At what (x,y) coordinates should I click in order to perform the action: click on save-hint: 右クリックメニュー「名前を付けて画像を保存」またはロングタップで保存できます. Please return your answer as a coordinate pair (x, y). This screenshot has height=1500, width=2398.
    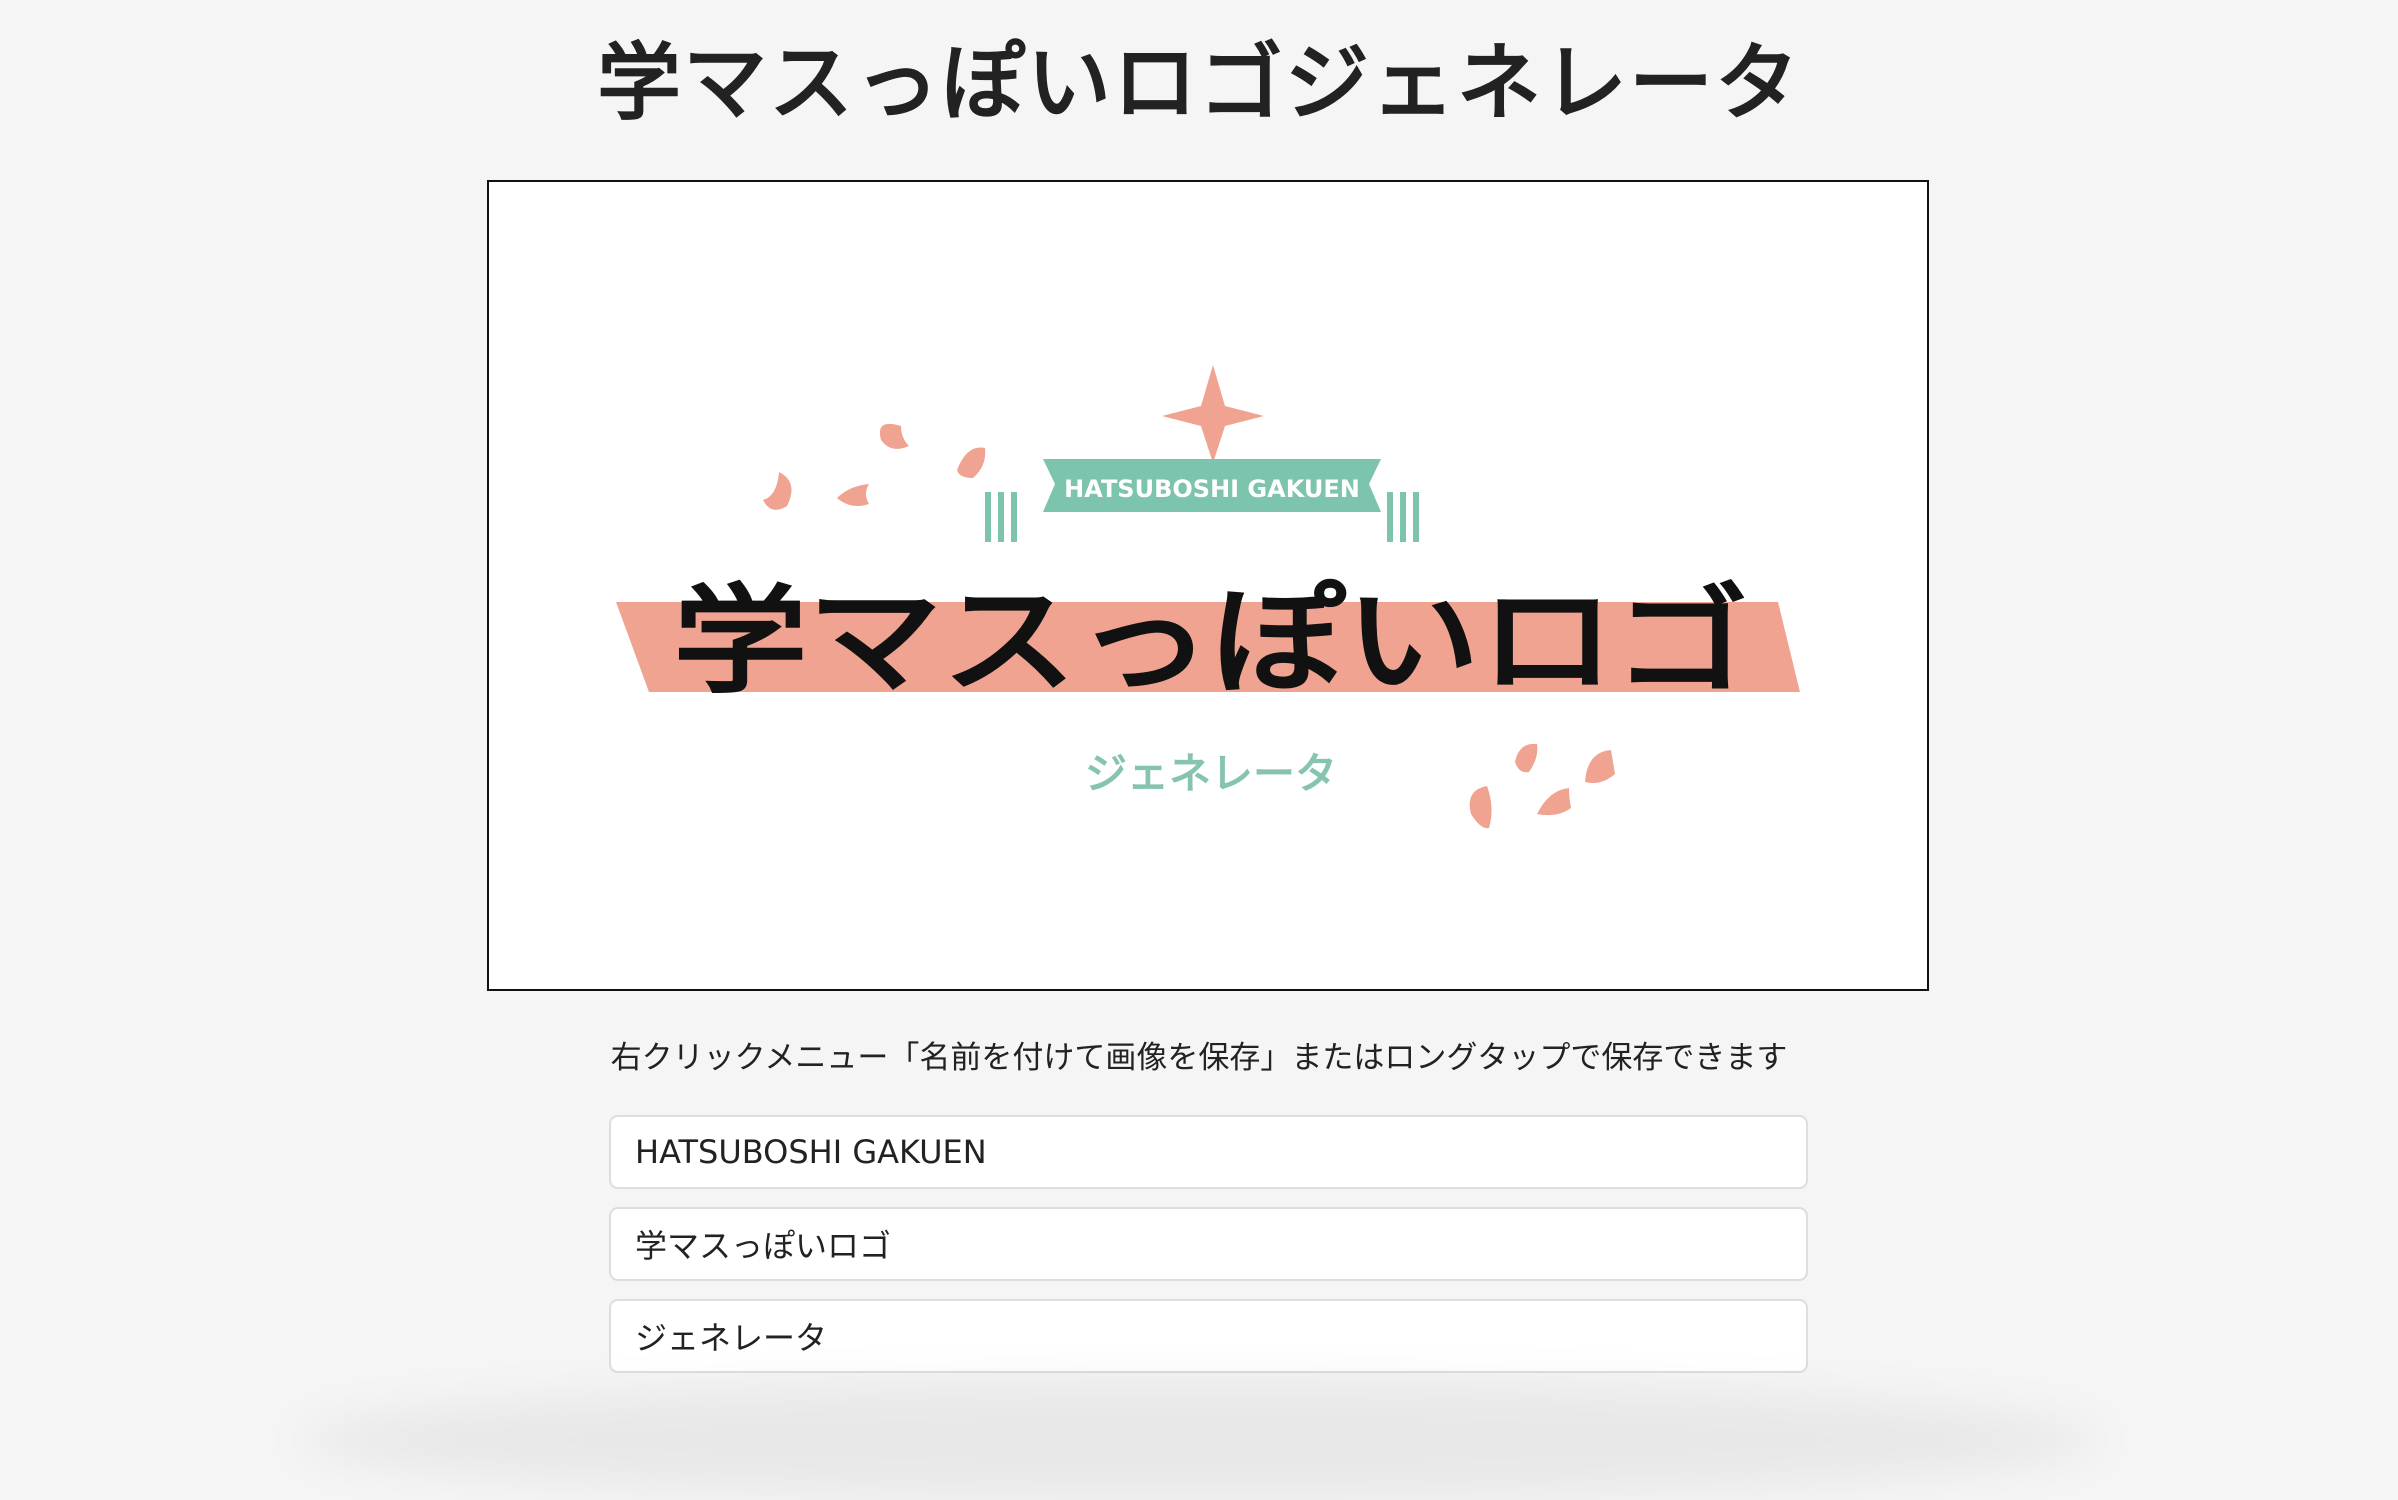
    Looking at the image, I should click on (1199, 1058).